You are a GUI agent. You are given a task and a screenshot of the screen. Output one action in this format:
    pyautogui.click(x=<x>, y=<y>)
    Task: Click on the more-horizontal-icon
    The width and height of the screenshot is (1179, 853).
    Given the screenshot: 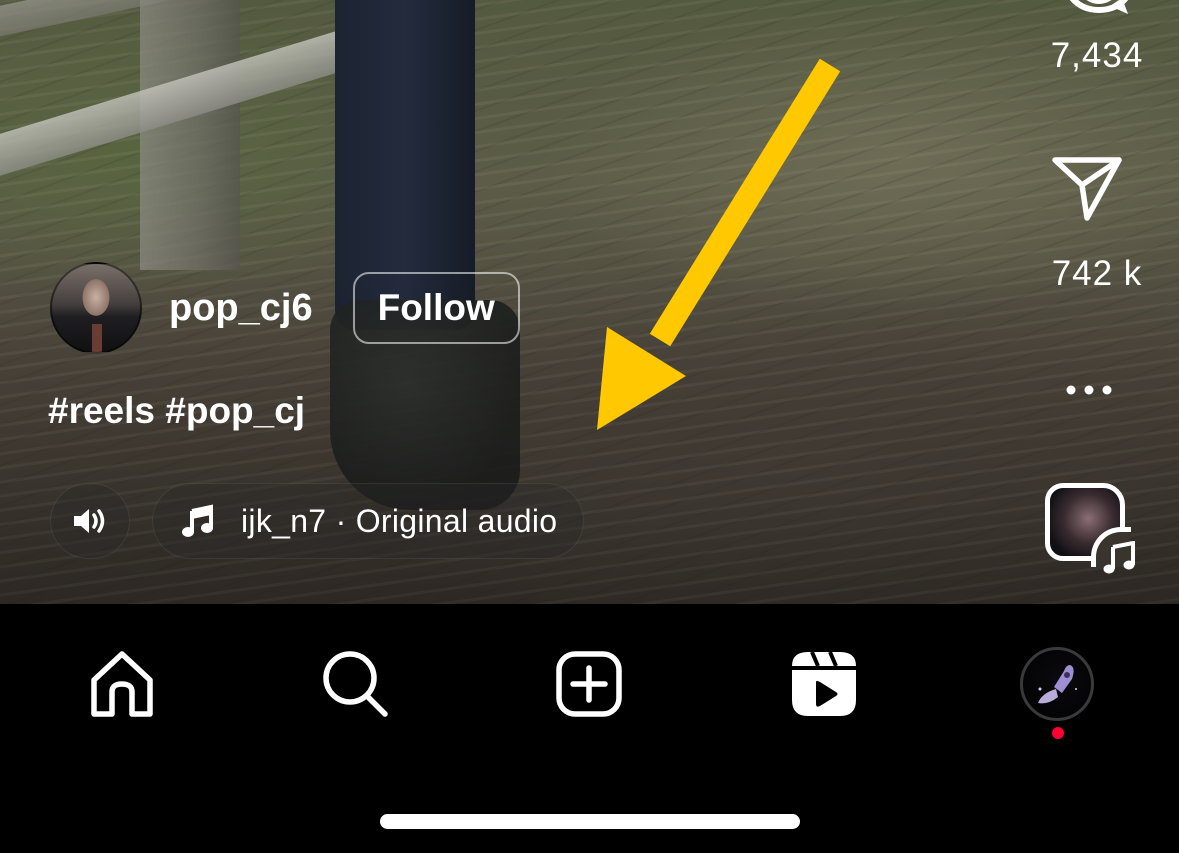 What is the action you would take?
    pyautogui.click(x=1089, y=390)
    